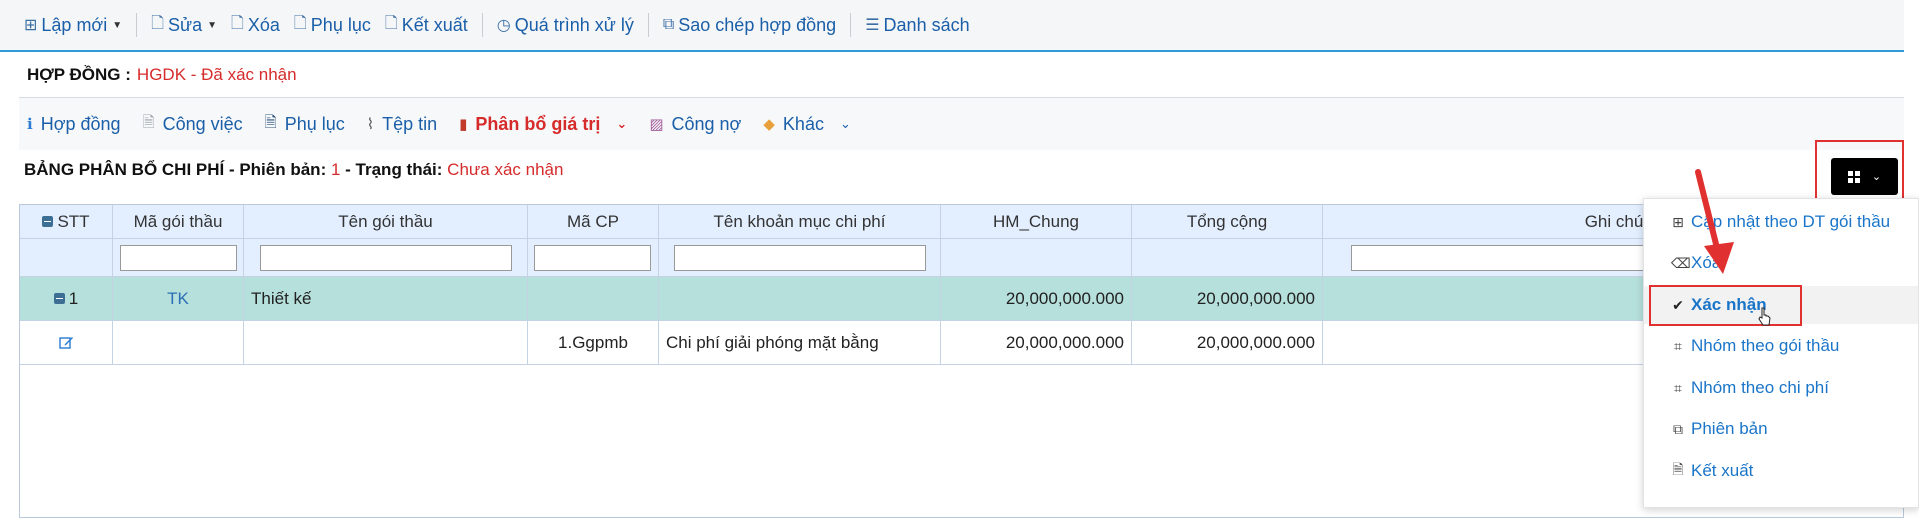  I want to click on attachment-doc-icon: 🗋, so click(300, 23).